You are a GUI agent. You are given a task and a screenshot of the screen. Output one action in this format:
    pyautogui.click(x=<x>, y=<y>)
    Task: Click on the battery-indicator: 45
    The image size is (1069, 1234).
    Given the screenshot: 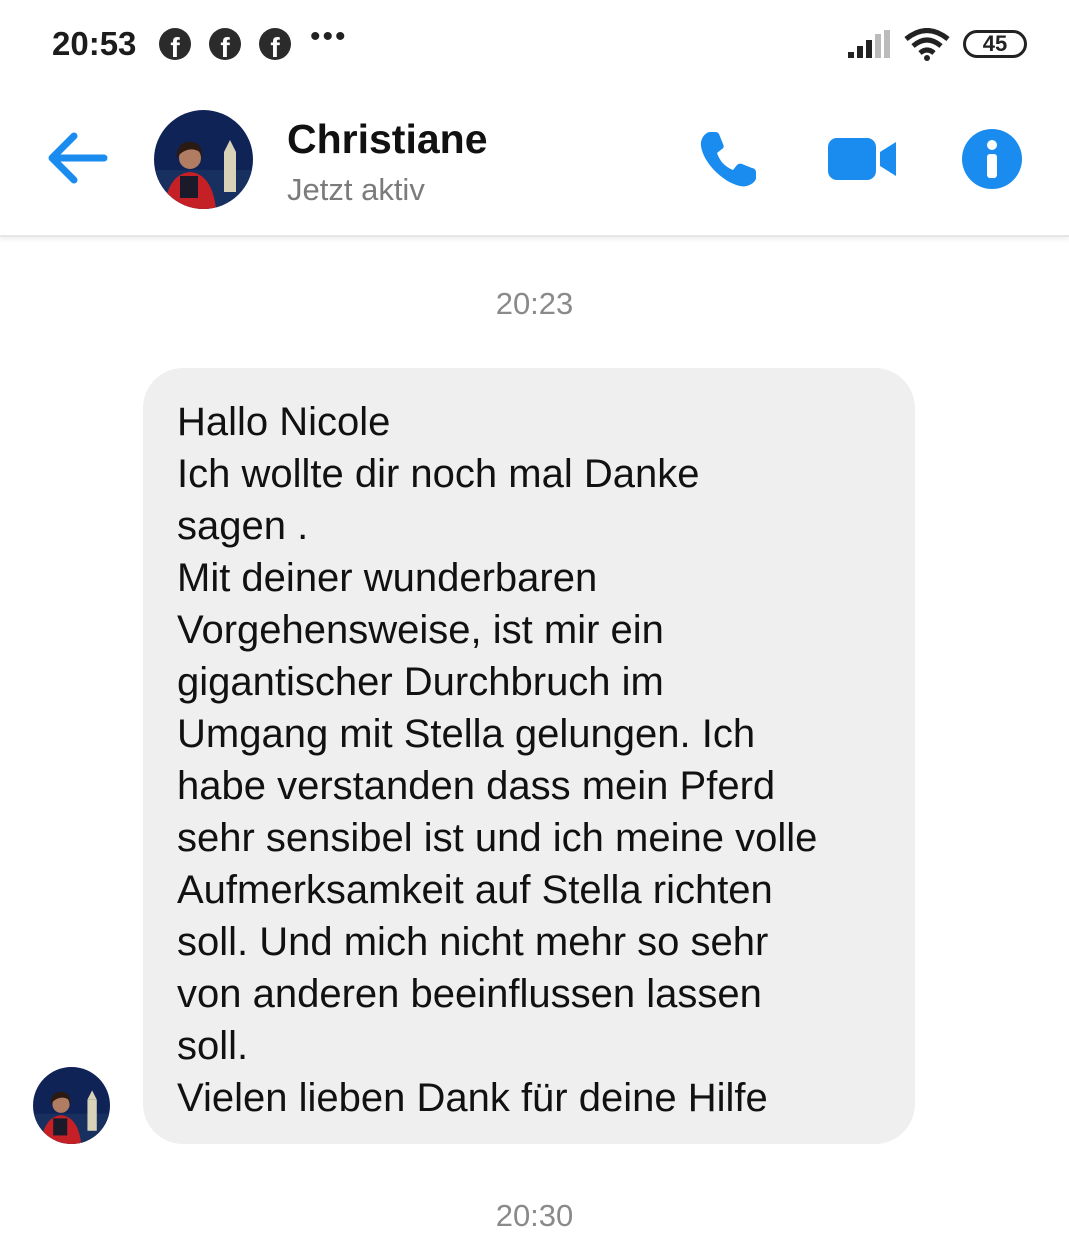 What is the action you would take?
    pyautogui.click(x=995, y=44)
    